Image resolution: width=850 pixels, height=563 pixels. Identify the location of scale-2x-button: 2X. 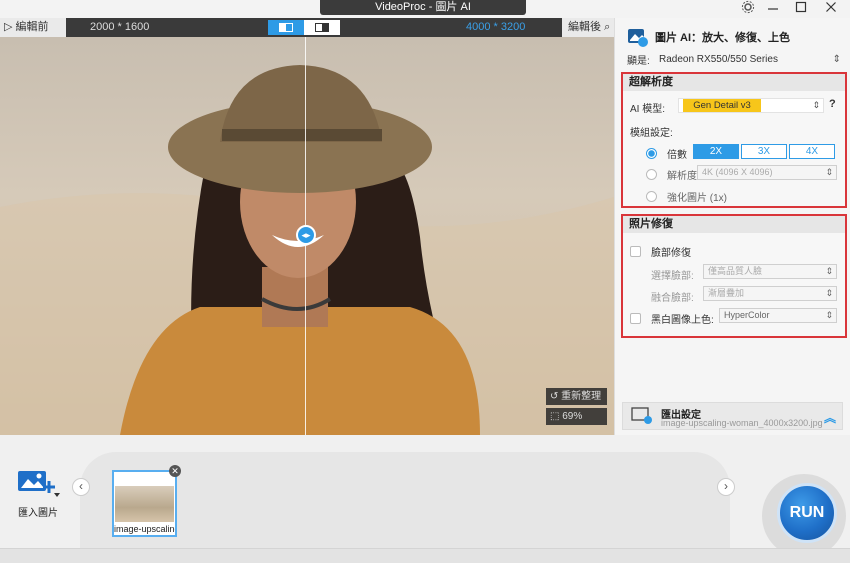
(716, 151).